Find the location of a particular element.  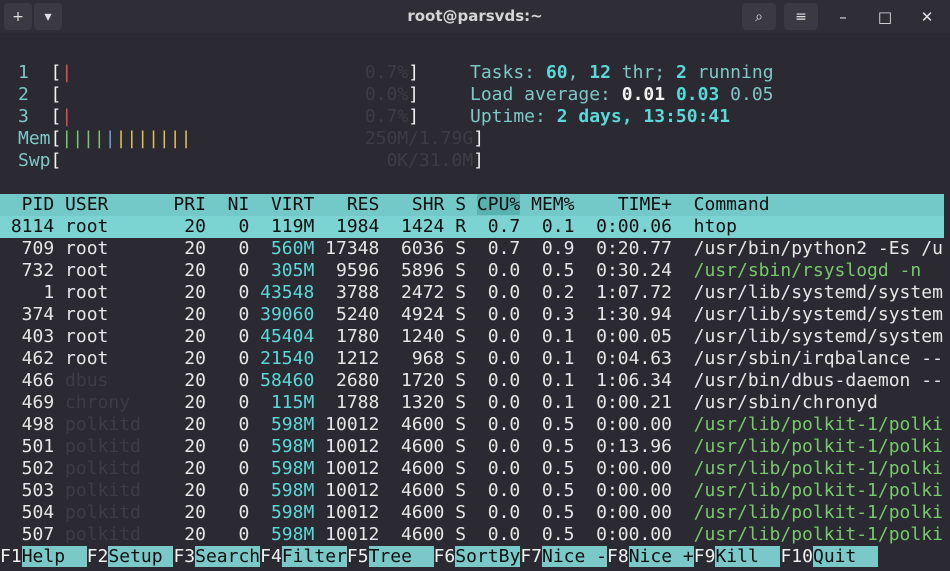

tasks-label: Tasks: is located at coordinates (503, 72).